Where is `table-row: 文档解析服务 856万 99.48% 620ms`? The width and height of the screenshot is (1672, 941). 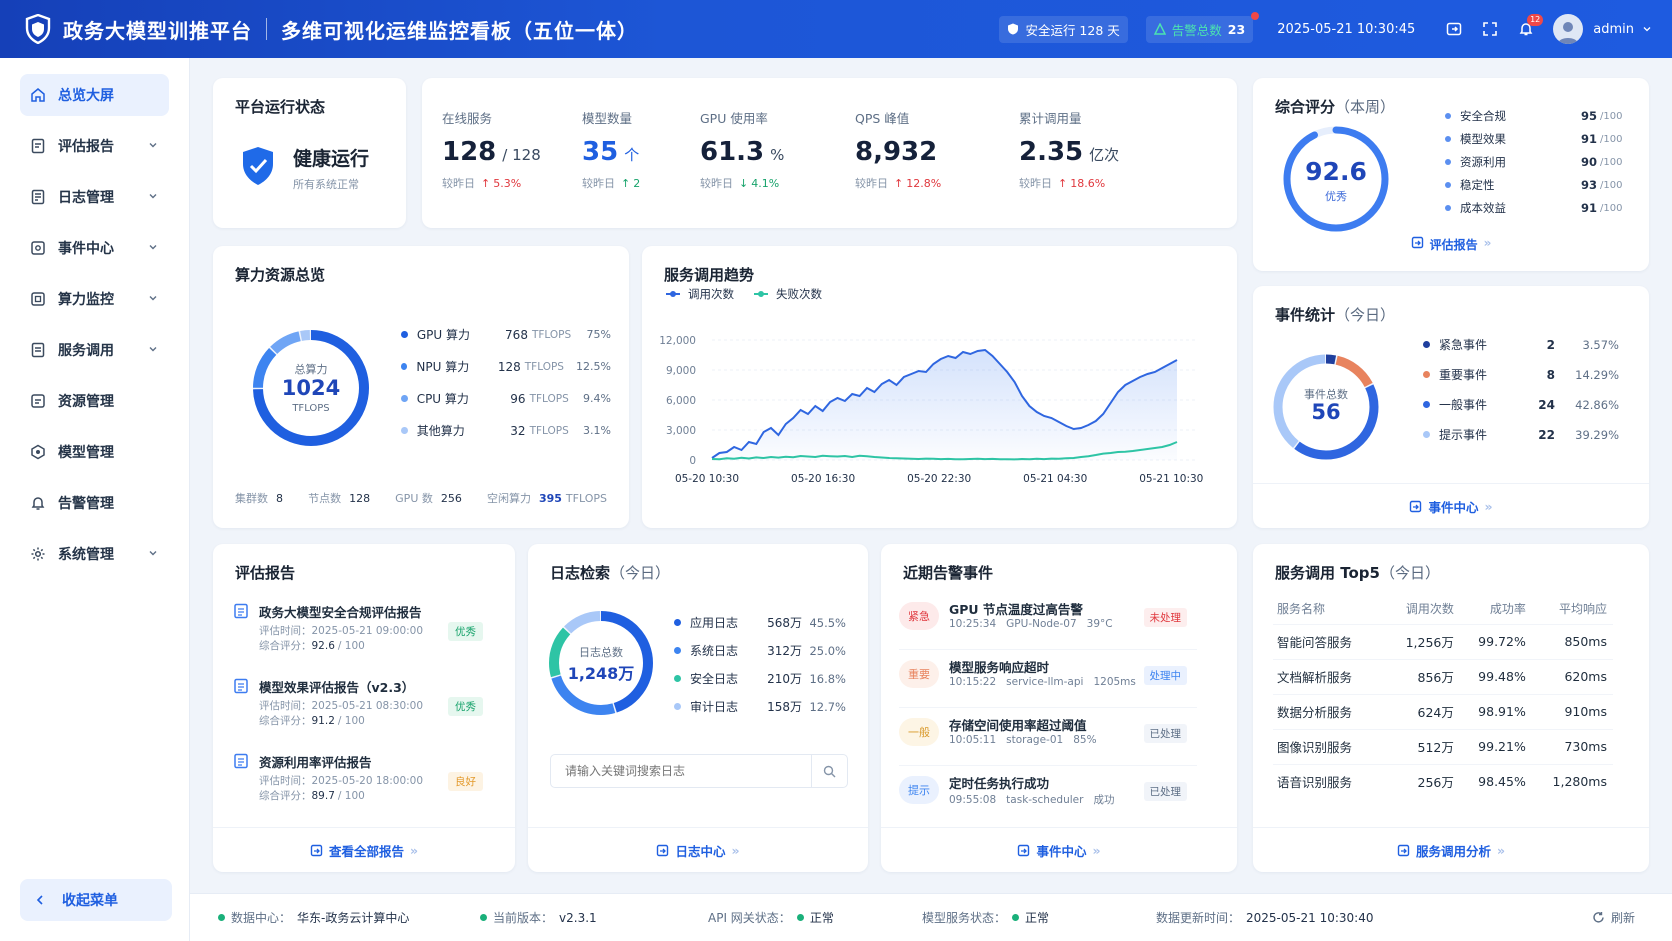
table-row: 文档解析服务 856万 99.48% 620ms is located at coordinates (1443, 676).